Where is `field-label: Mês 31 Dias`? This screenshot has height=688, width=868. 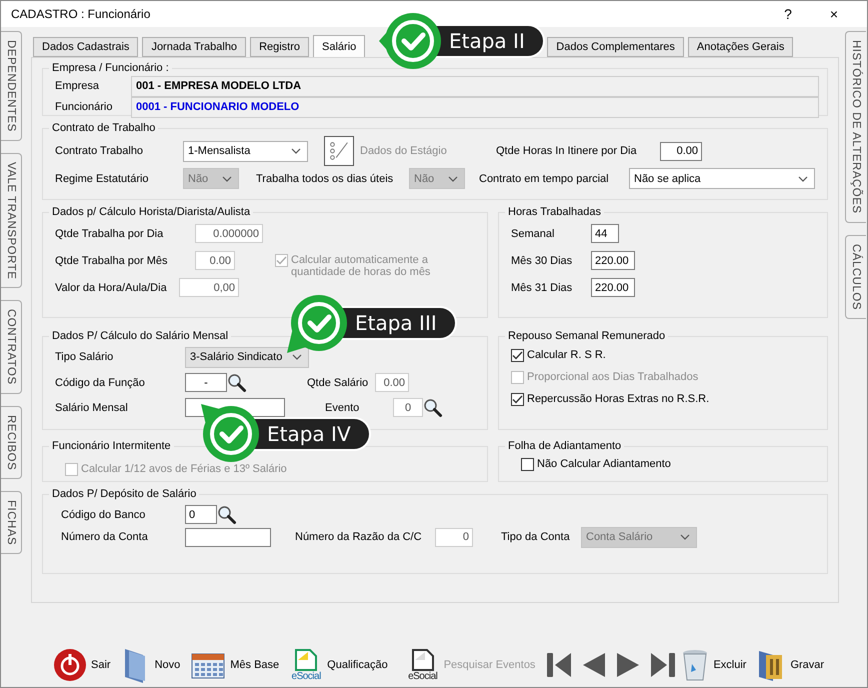 field-label: Mês 31 Dias is located at coordinates (542, 288).